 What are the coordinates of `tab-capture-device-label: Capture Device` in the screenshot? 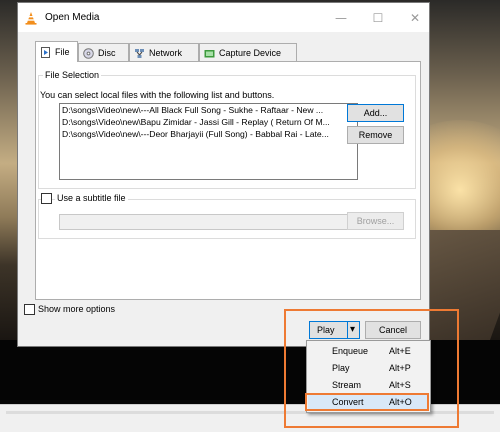 It's located at (250, 53).